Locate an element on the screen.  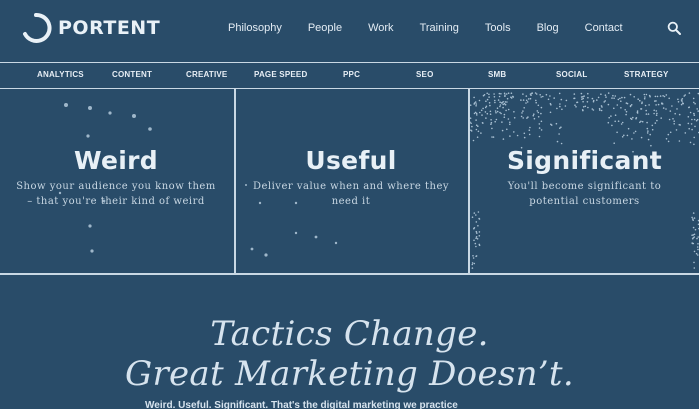
subnav-item-seo: SEO is located at coordinates (425, 74).